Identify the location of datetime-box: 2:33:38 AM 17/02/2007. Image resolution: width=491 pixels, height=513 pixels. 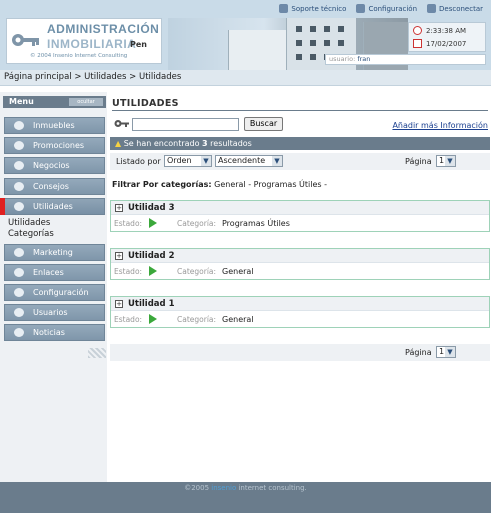
(447, 37).